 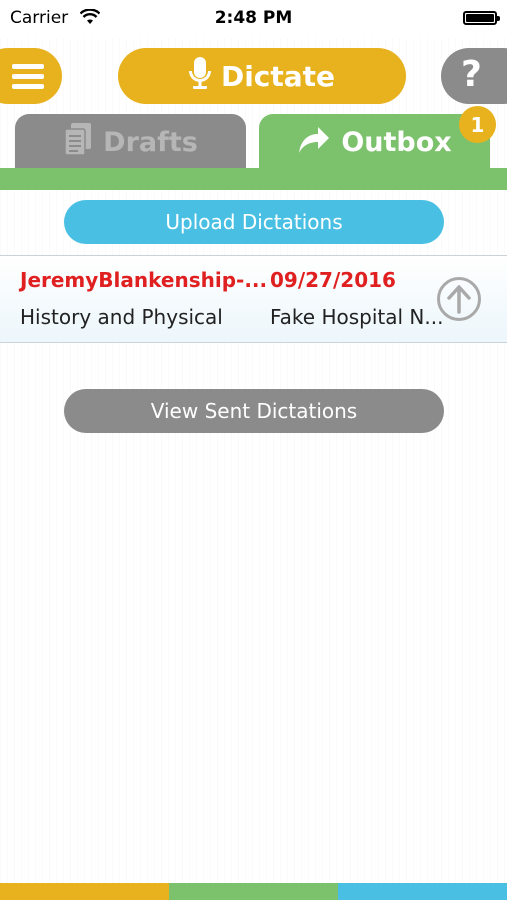 What do you see at coordinates (254, 222) in the screenshot?
I see `upload-dictations-button: Upload Dictations` at bounding box center [254, 222].